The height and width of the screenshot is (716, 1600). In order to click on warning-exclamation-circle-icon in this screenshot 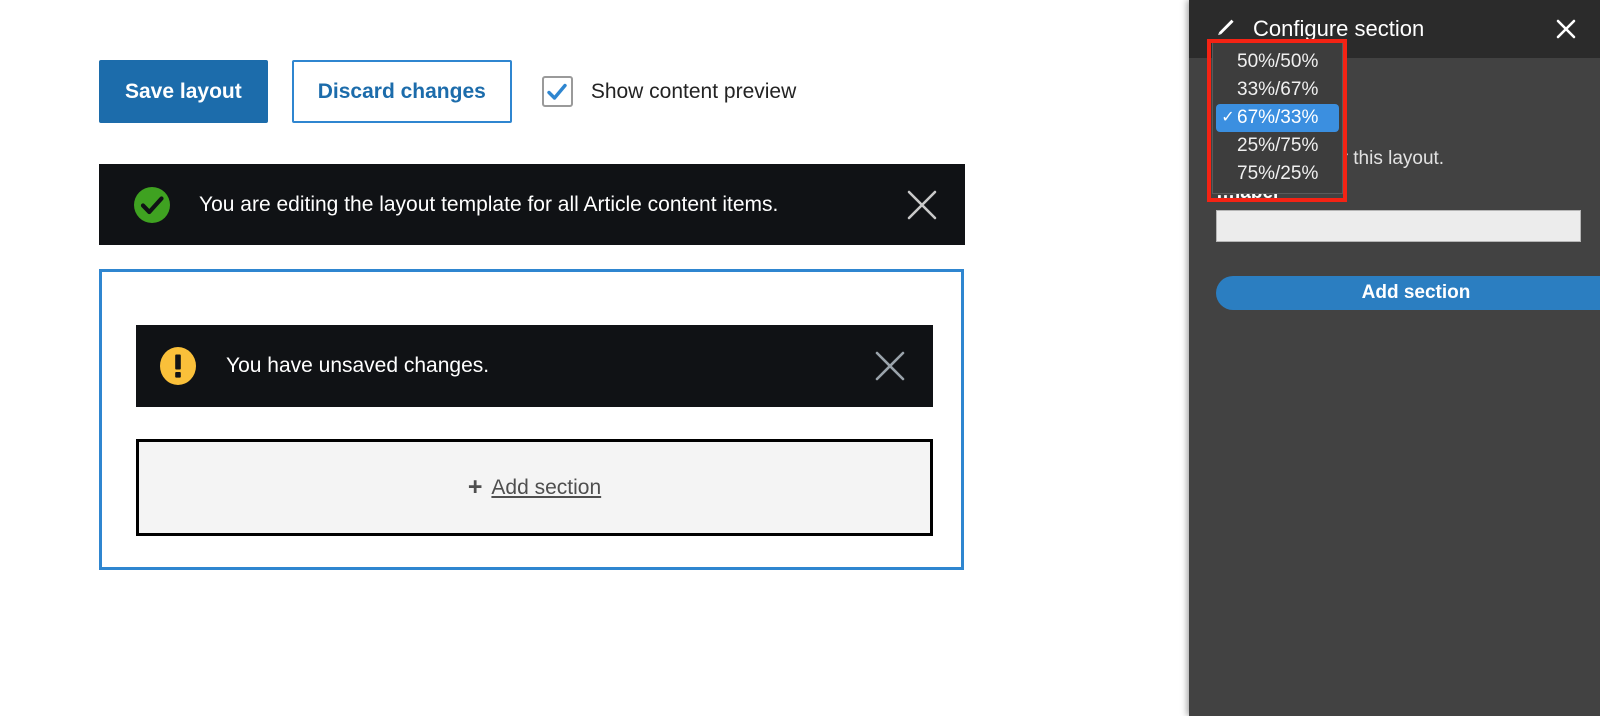, I will do `click(178, 366)`.